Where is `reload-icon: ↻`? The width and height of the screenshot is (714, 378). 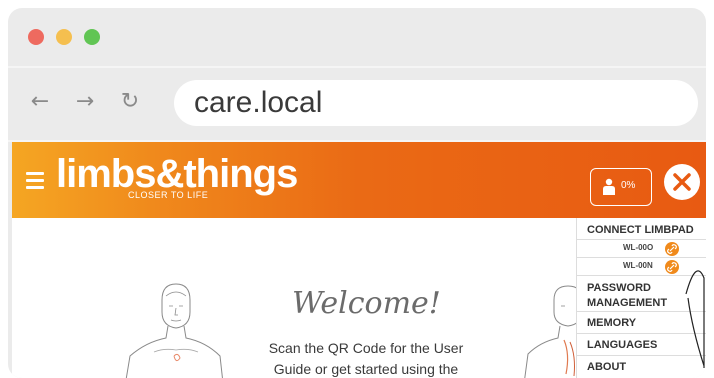 reload-icon: ↻ is located at coordinates (130, 102).